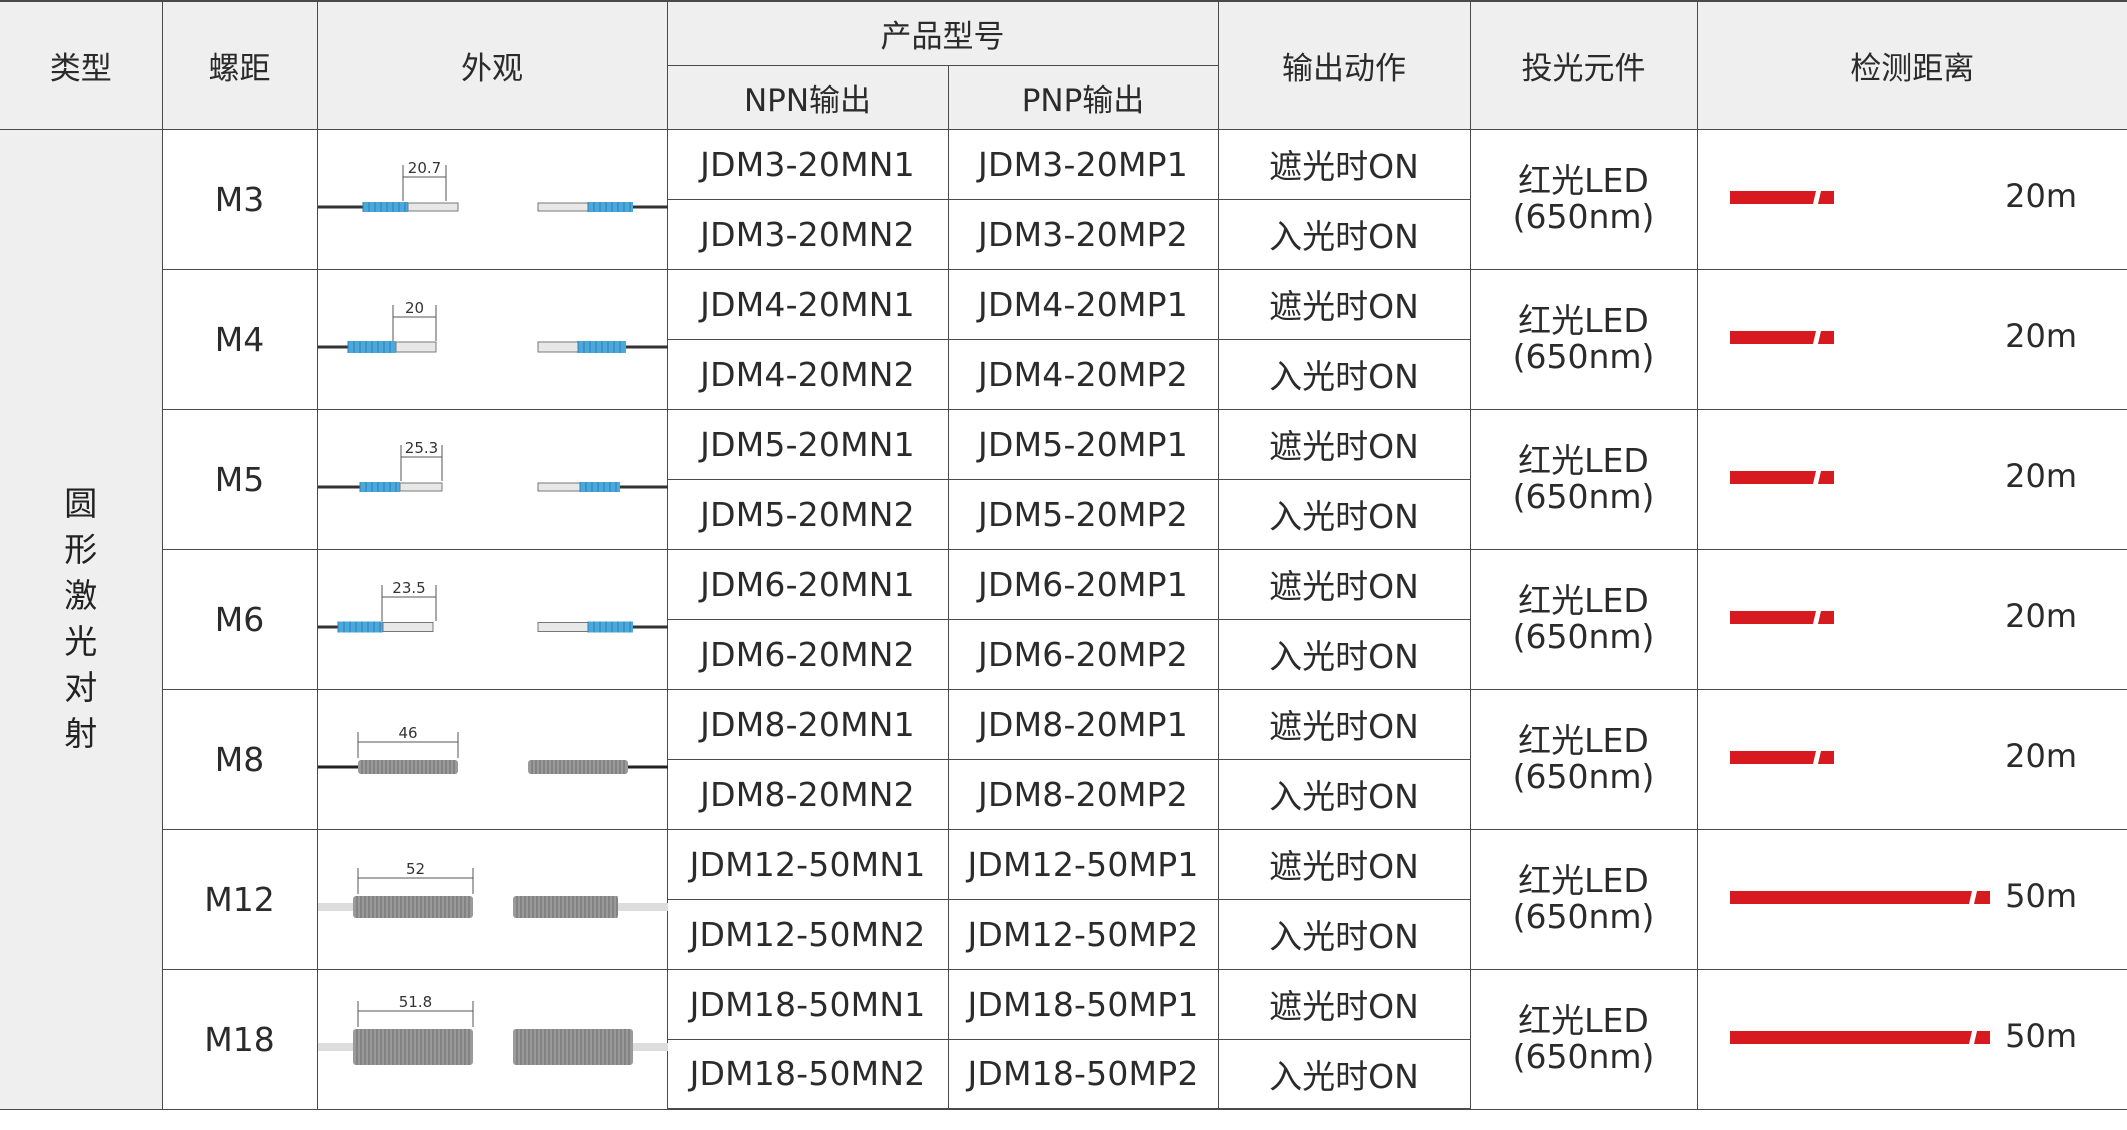  I want to click on sensor-drawing: 52, so click(492, 889).